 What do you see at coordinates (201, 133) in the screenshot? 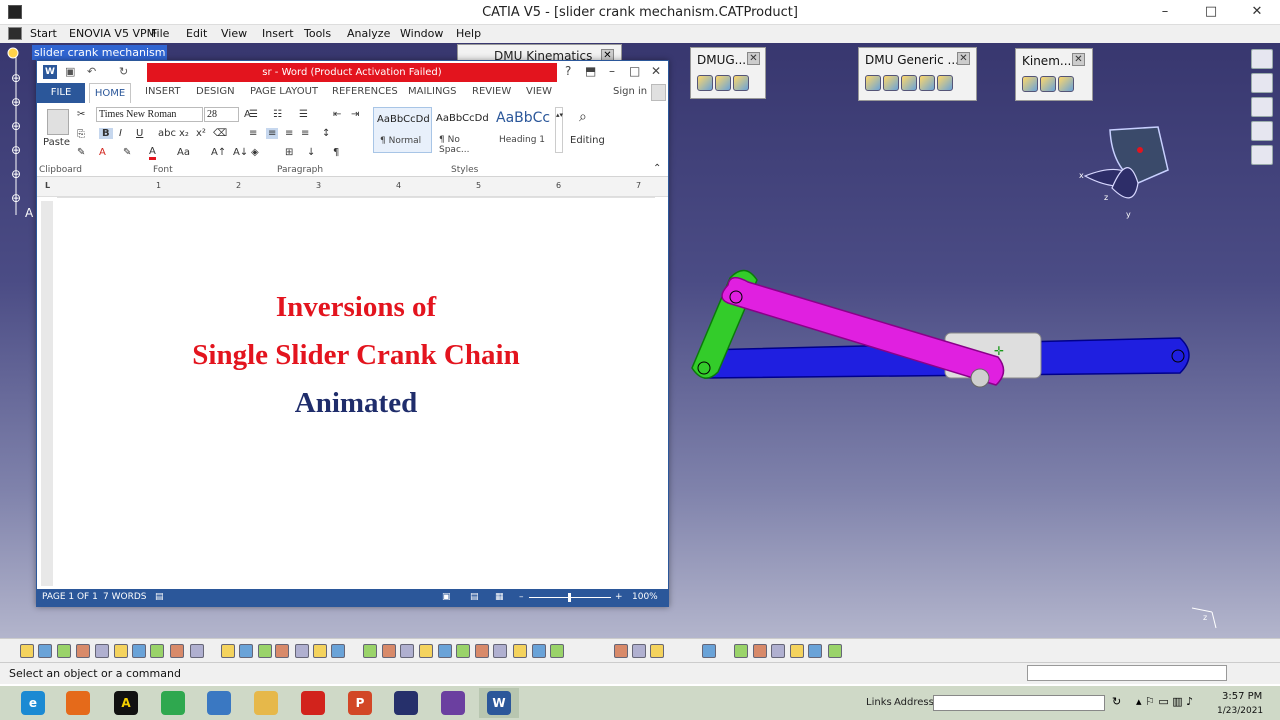
I see `superscript-icon: x²` at bounding box center [201, 133].